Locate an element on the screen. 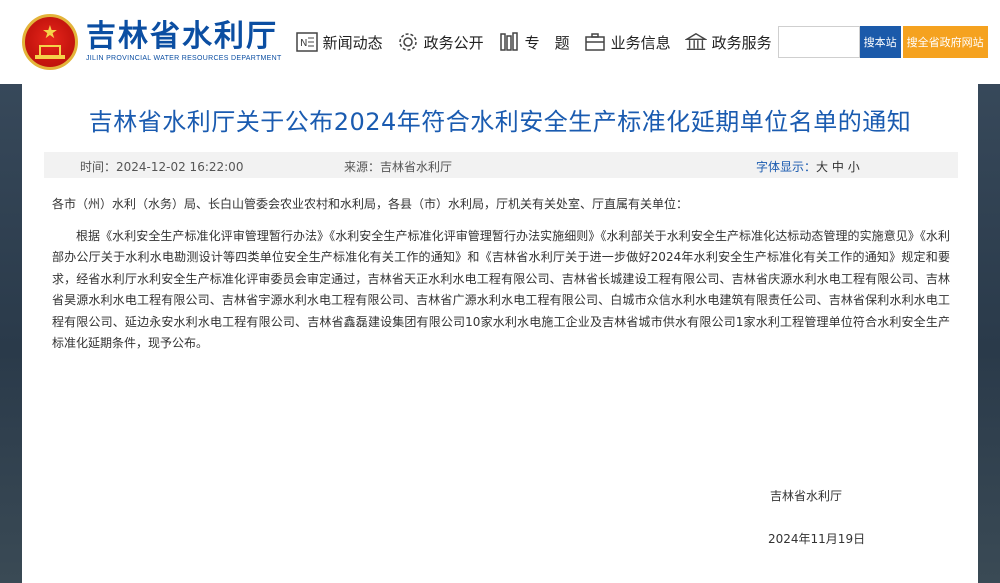 The width and height of the screenshot is (1000, 583). nav-label-news: 新闻动态 is located at coordinates (352, 42).